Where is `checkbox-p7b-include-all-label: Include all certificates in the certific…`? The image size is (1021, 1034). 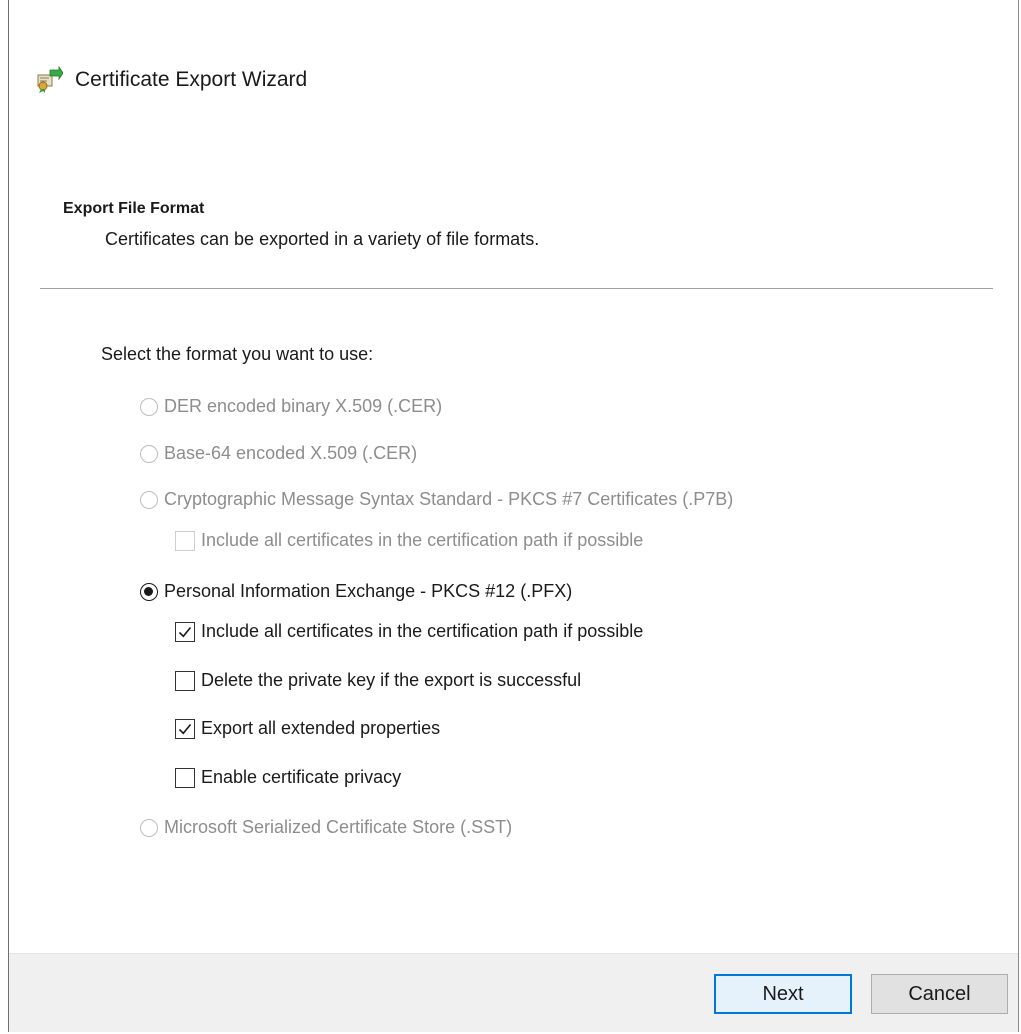 checkbox-p7b-include-all-label: Include all certificates in the certific… is located at coordinates (422, 540).